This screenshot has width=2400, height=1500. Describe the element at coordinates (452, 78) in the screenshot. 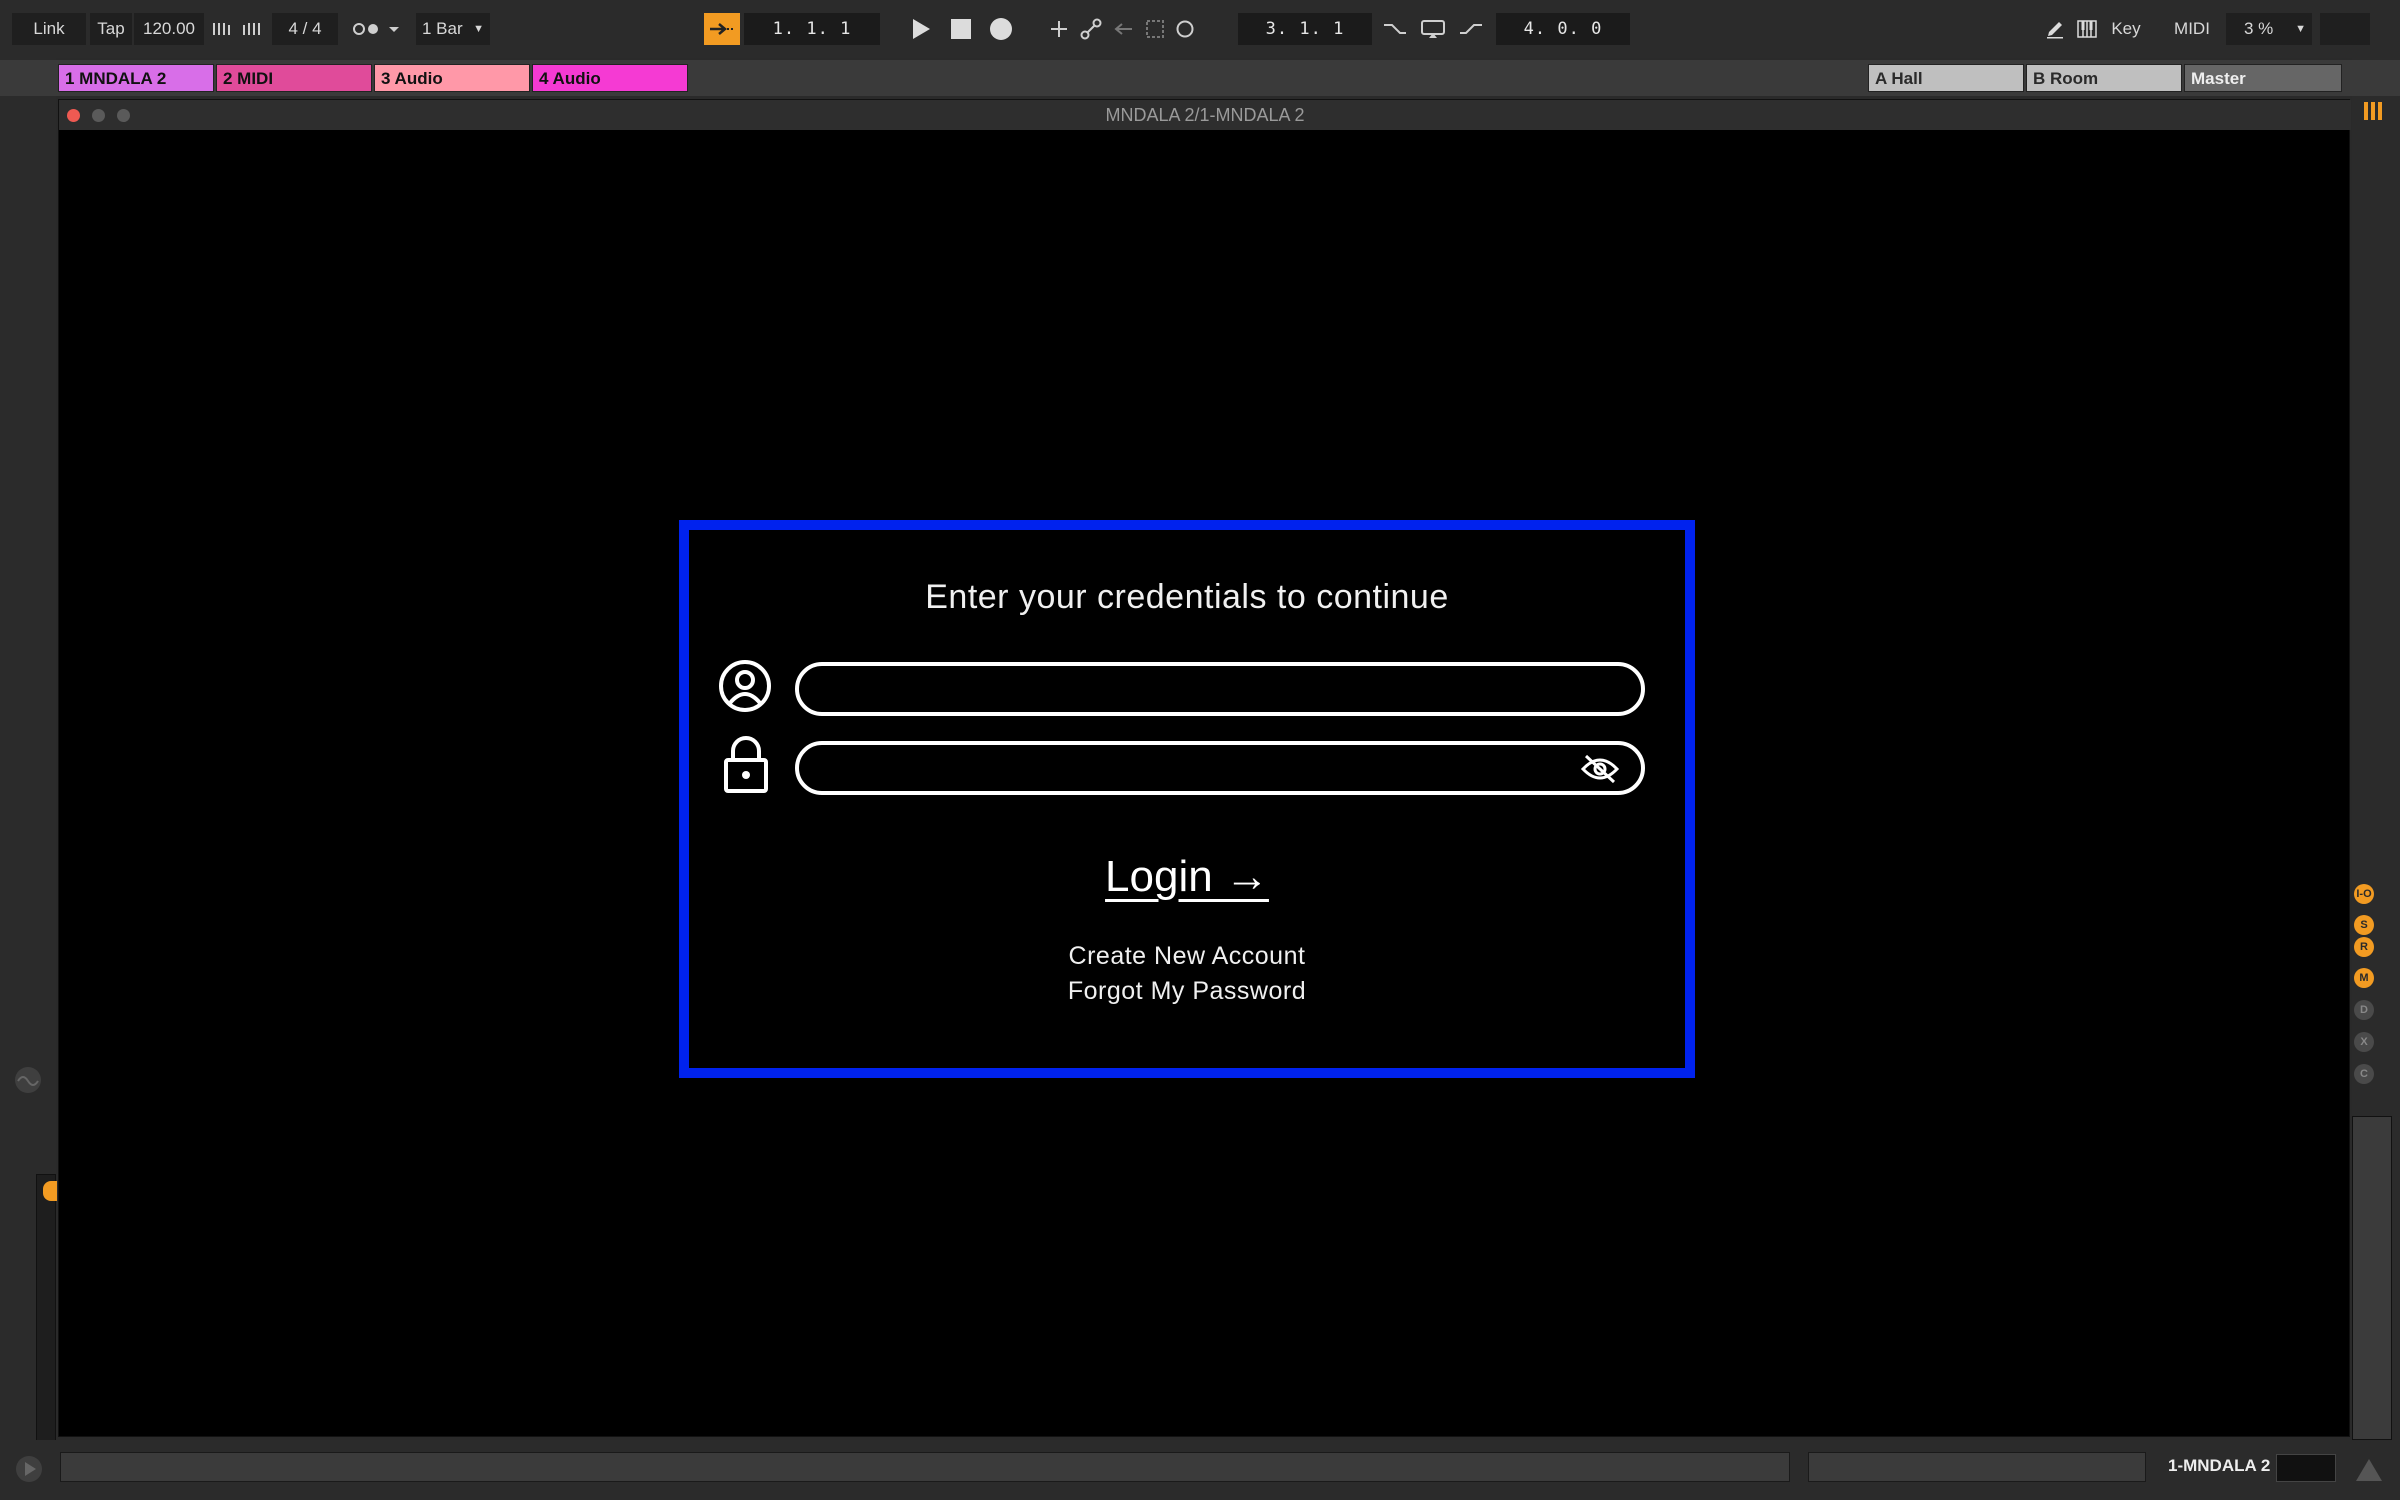

I see `track-header-3: 3 Audio` at that location.